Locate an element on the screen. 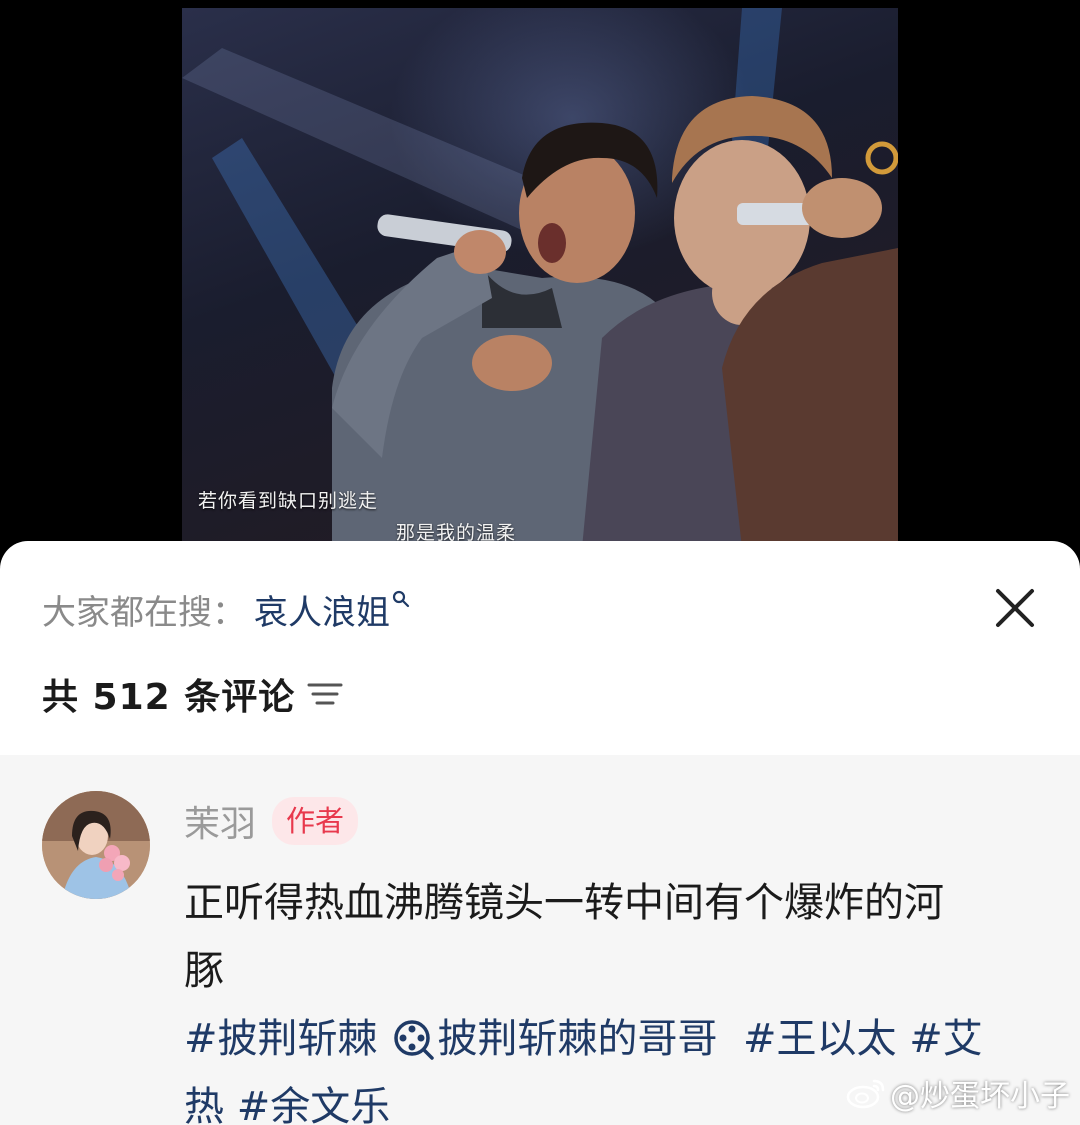 Image resolution: width=1080 pixels, height=1125 pixels. trending-search-term: 哀人浪姐 is located at coordinates (322, 609).